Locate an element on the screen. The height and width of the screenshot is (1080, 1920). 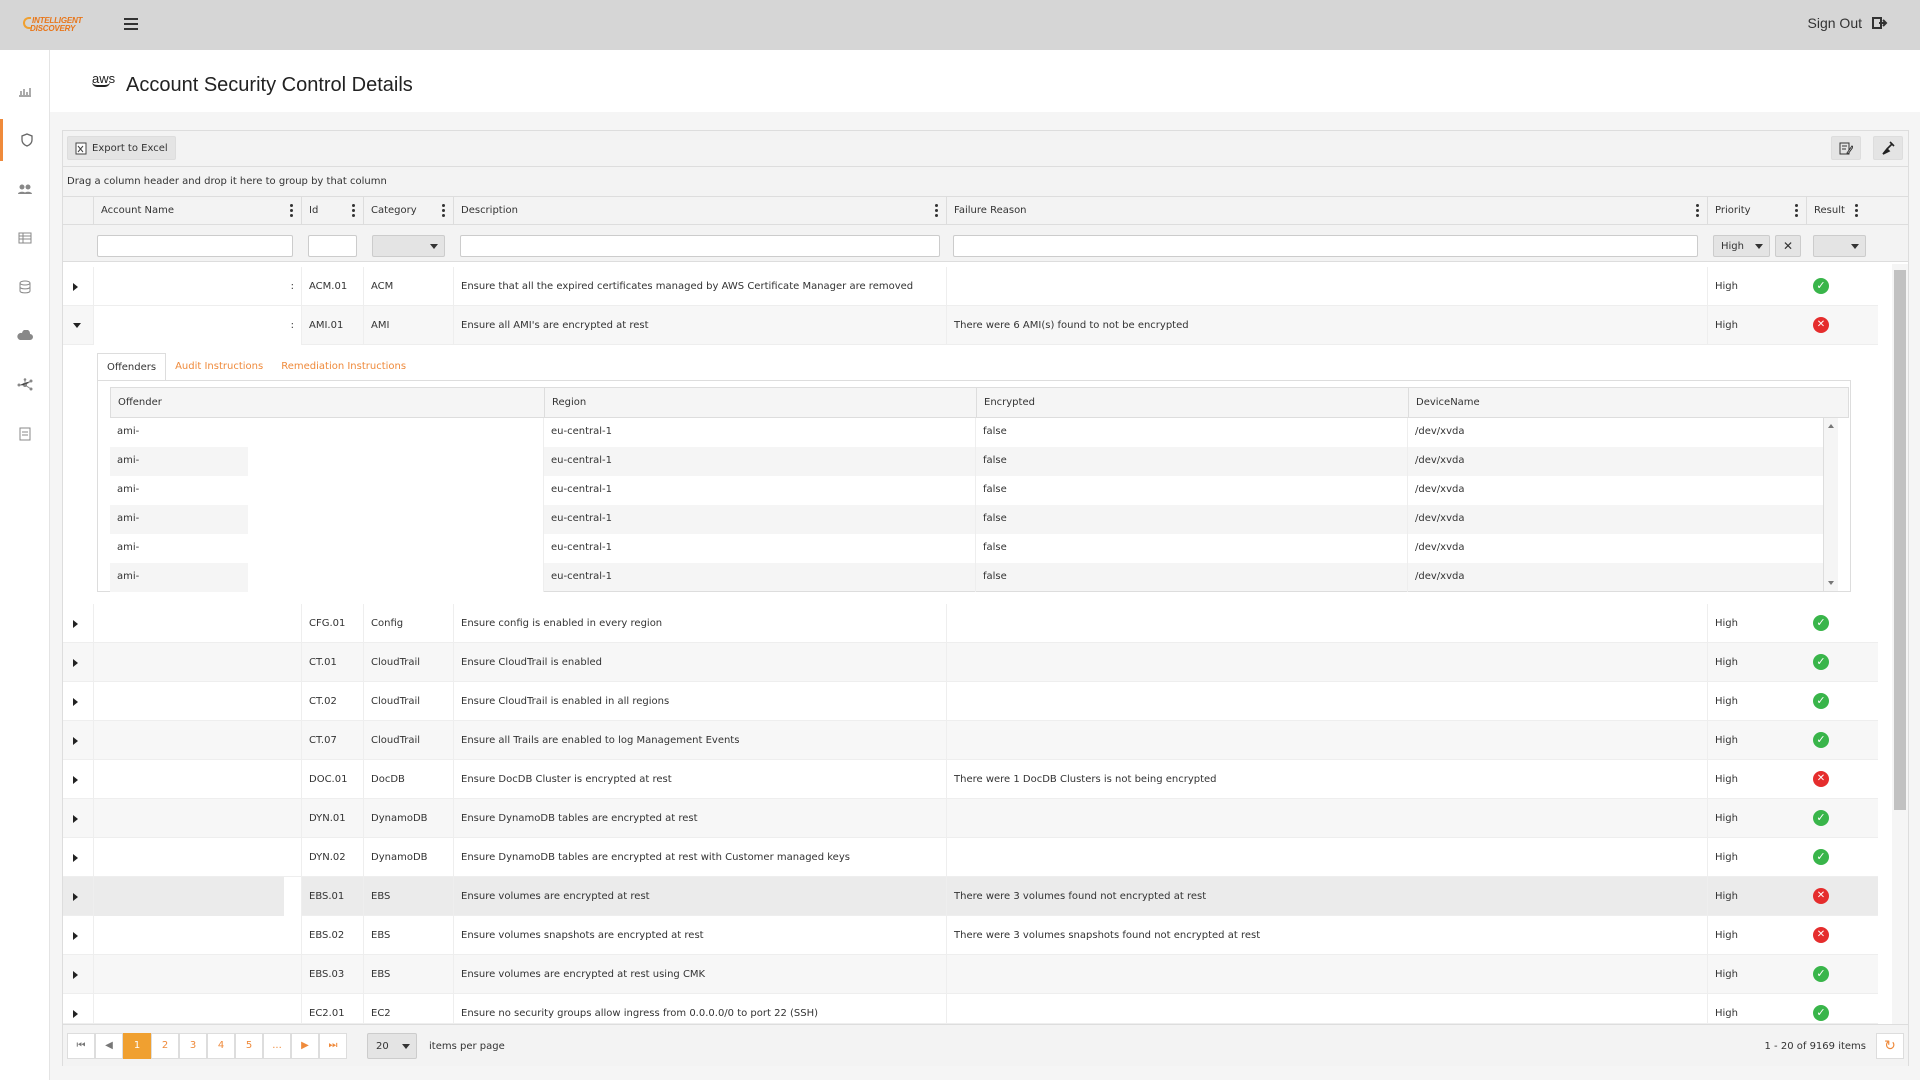
scrollbar-thumb is located at coordinates (1900, 540).